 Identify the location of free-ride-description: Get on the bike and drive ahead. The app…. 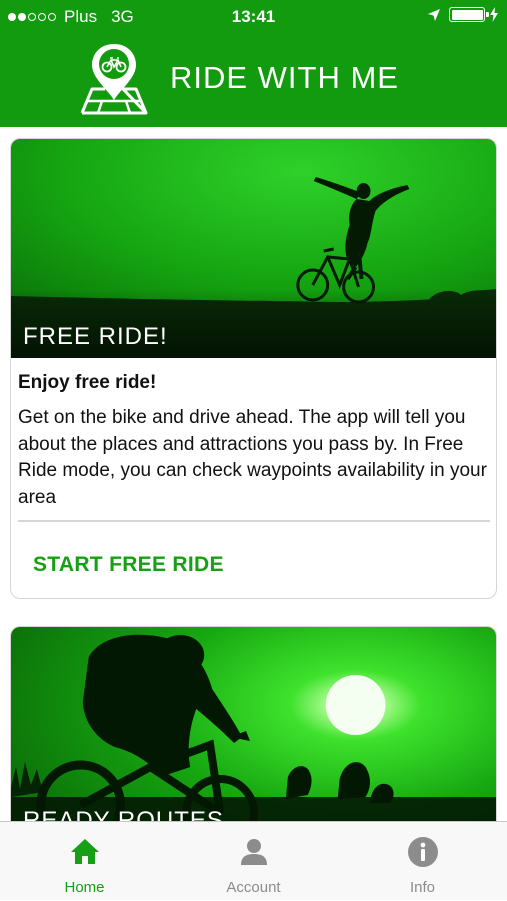
(252, 457).